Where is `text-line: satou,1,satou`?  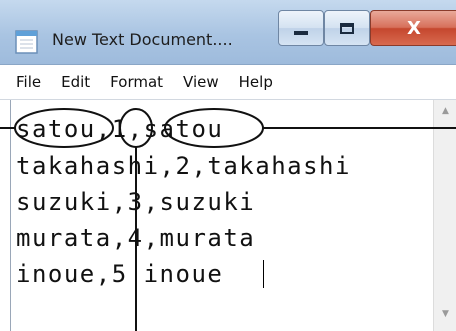 text-line: satou,1,satou is located at coordinates (120, 129).